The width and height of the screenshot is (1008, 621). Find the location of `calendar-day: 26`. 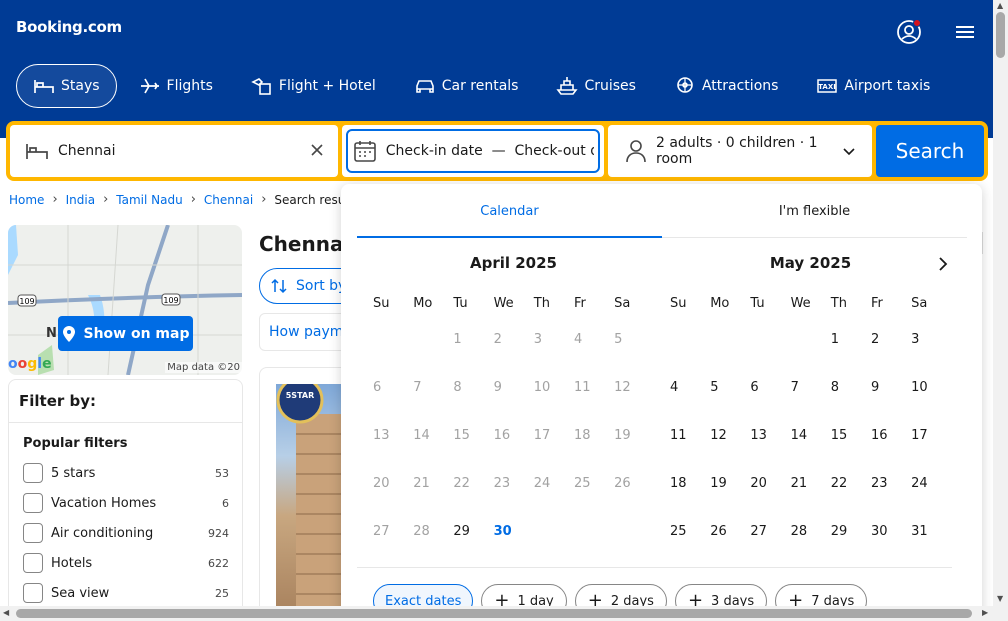

calendar-day: 26 is located at coordinates (730, 548).